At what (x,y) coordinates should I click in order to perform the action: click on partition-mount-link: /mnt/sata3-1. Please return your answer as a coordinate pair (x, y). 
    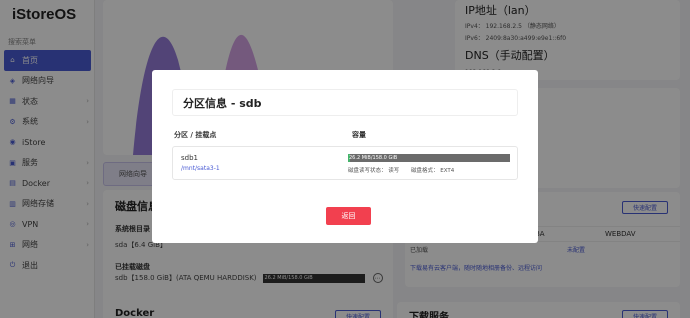
    Looking at the image, I should click on (200, 168).